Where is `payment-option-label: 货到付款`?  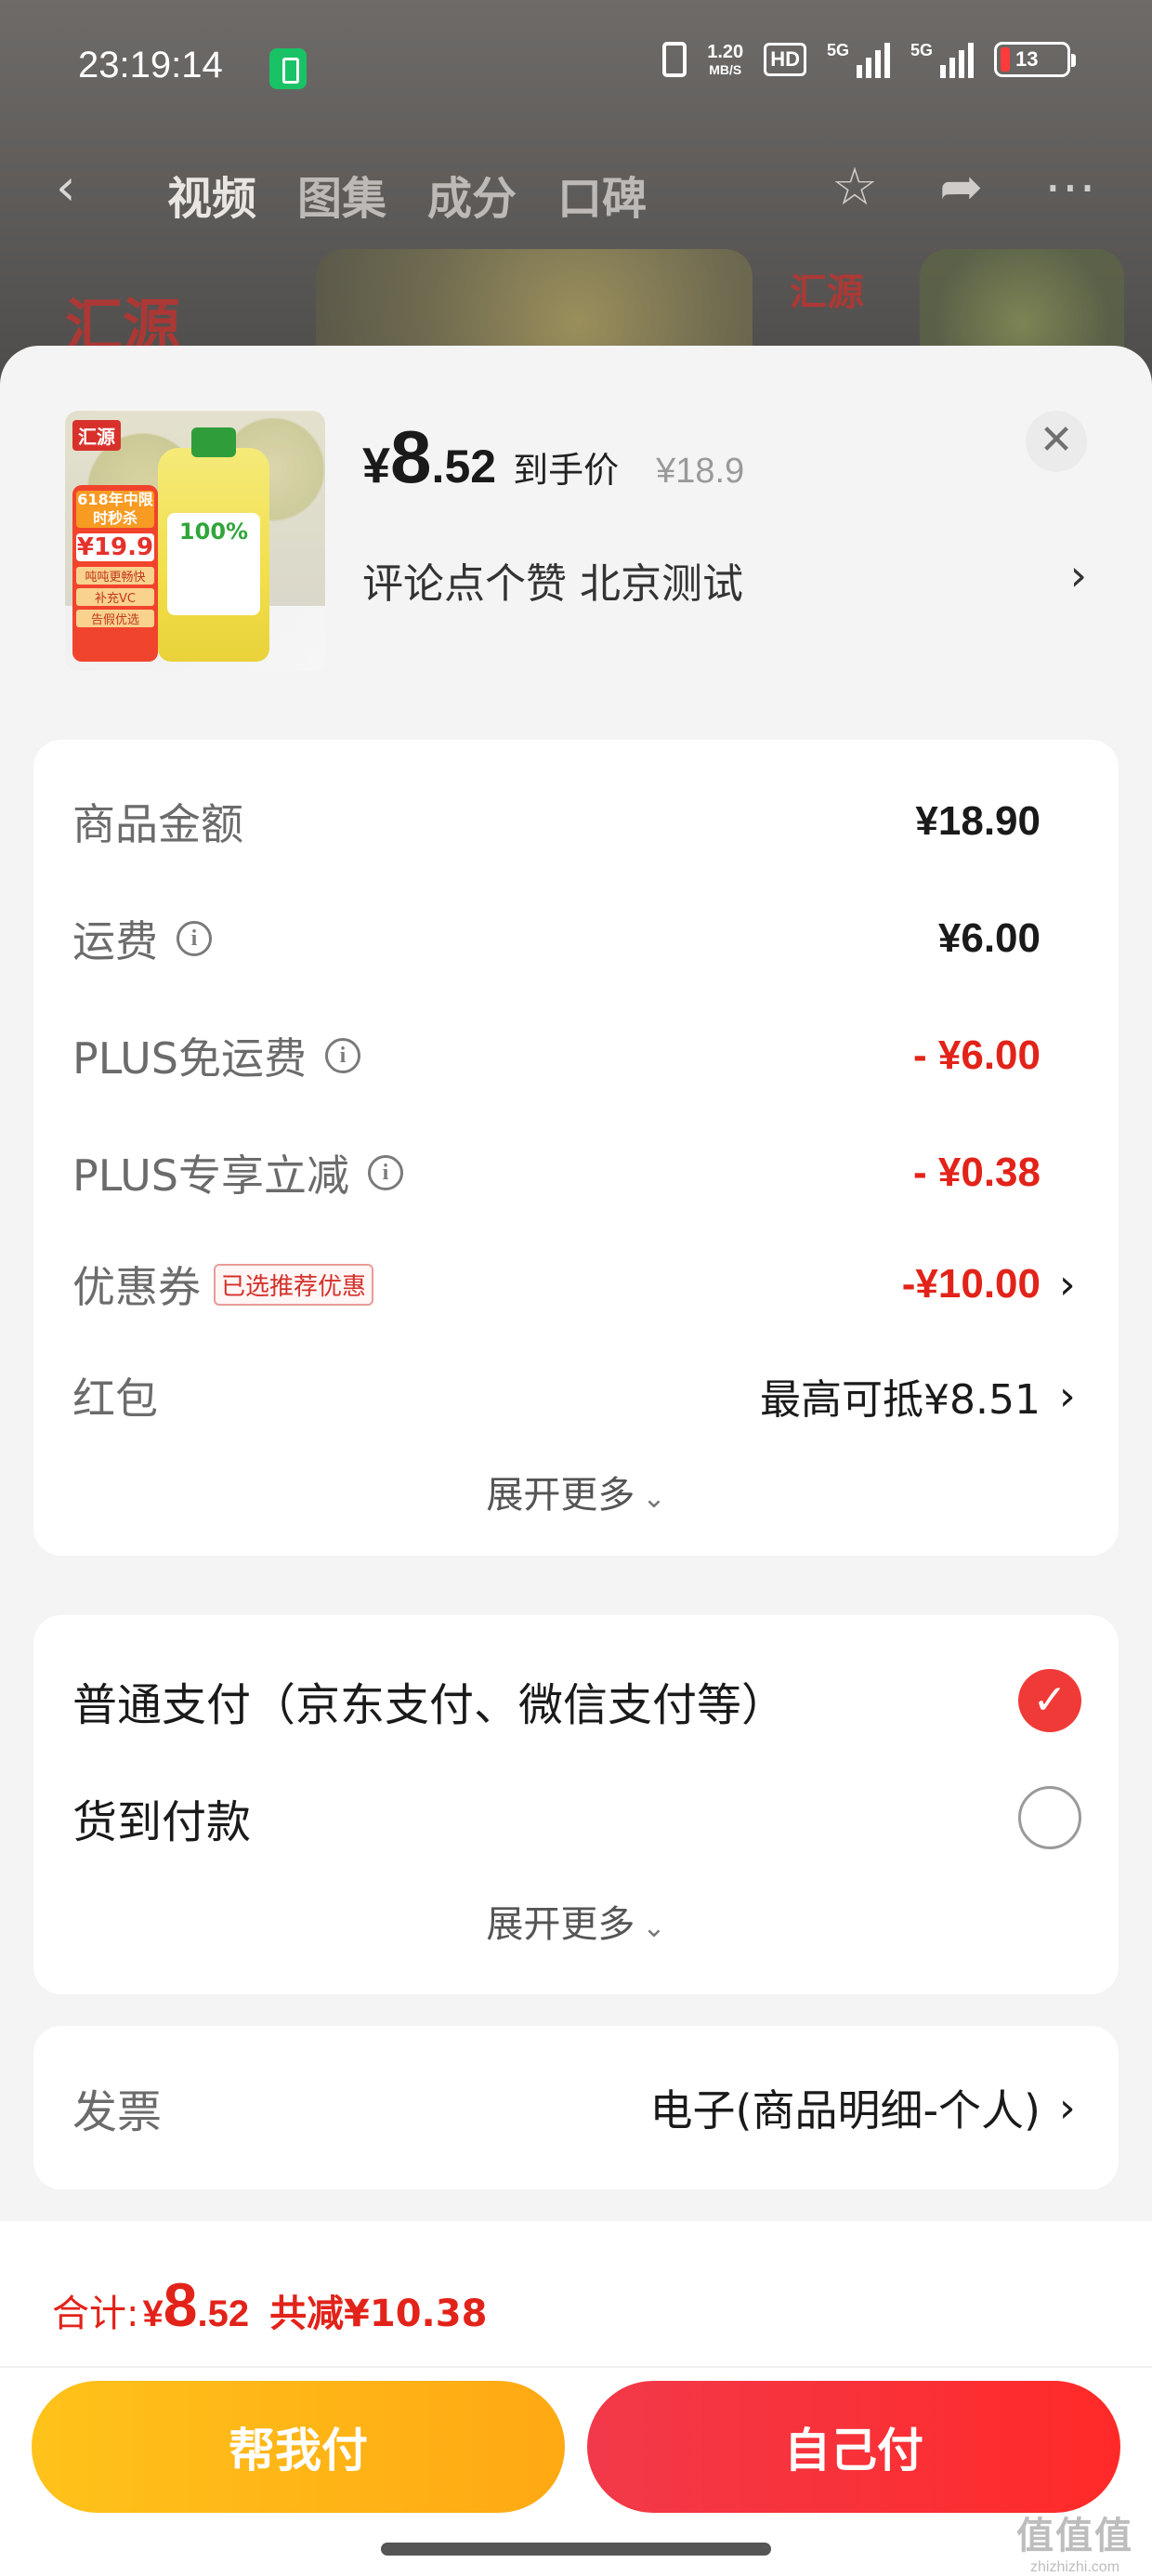
payment-option-label: 货到付款 is located at coordinates (162, 1822).